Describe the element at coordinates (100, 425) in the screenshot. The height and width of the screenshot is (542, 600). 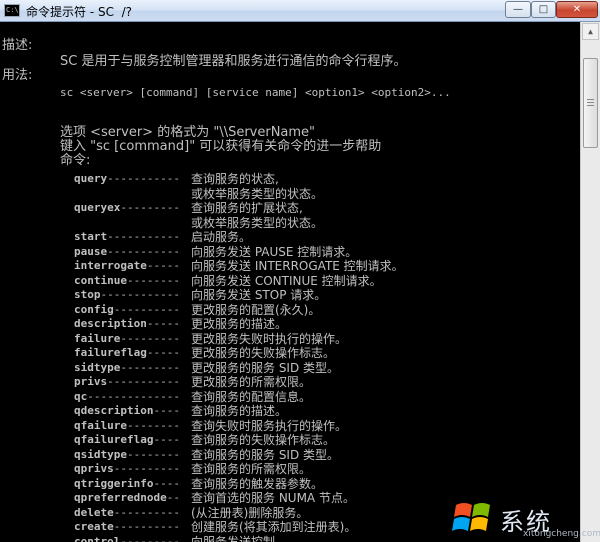
I see `command-name: qfailure` at that location.